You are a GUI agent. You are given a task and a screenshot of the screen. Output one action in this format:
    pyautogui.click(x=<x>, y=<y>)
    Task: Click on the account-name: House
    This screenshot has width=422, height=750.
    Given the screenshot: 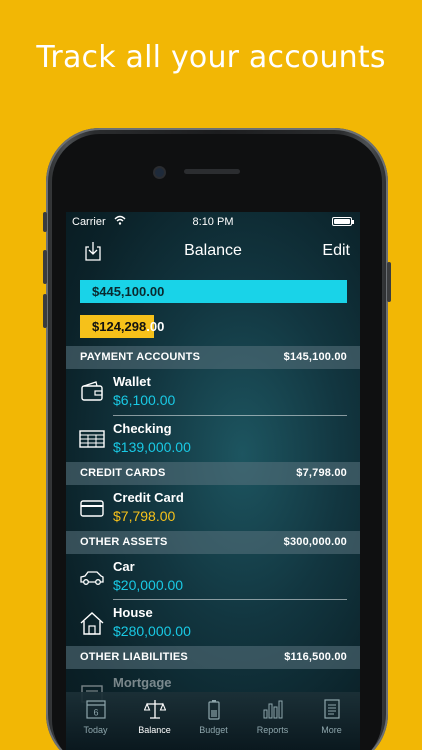 What is the action you would take?
    pyautogui.click(x=133, y=612)
    